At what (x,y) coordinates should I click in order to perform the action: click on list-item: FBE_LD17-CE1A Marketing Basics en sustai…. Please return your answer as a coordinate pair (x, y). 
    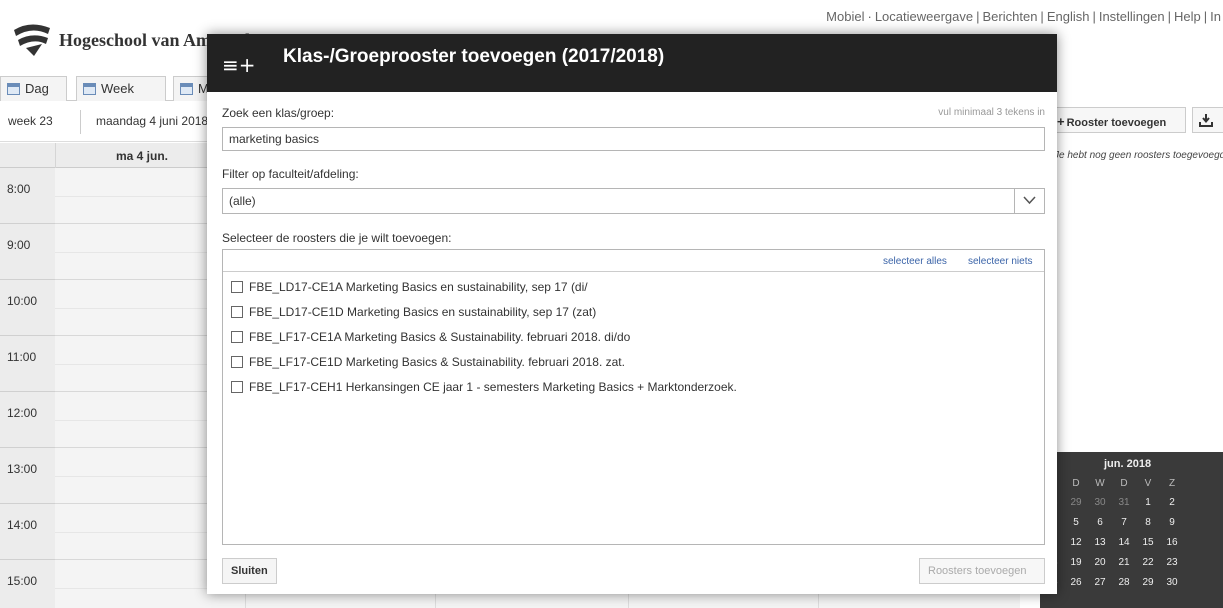
    Looking at the image, I should click on (409, 290).